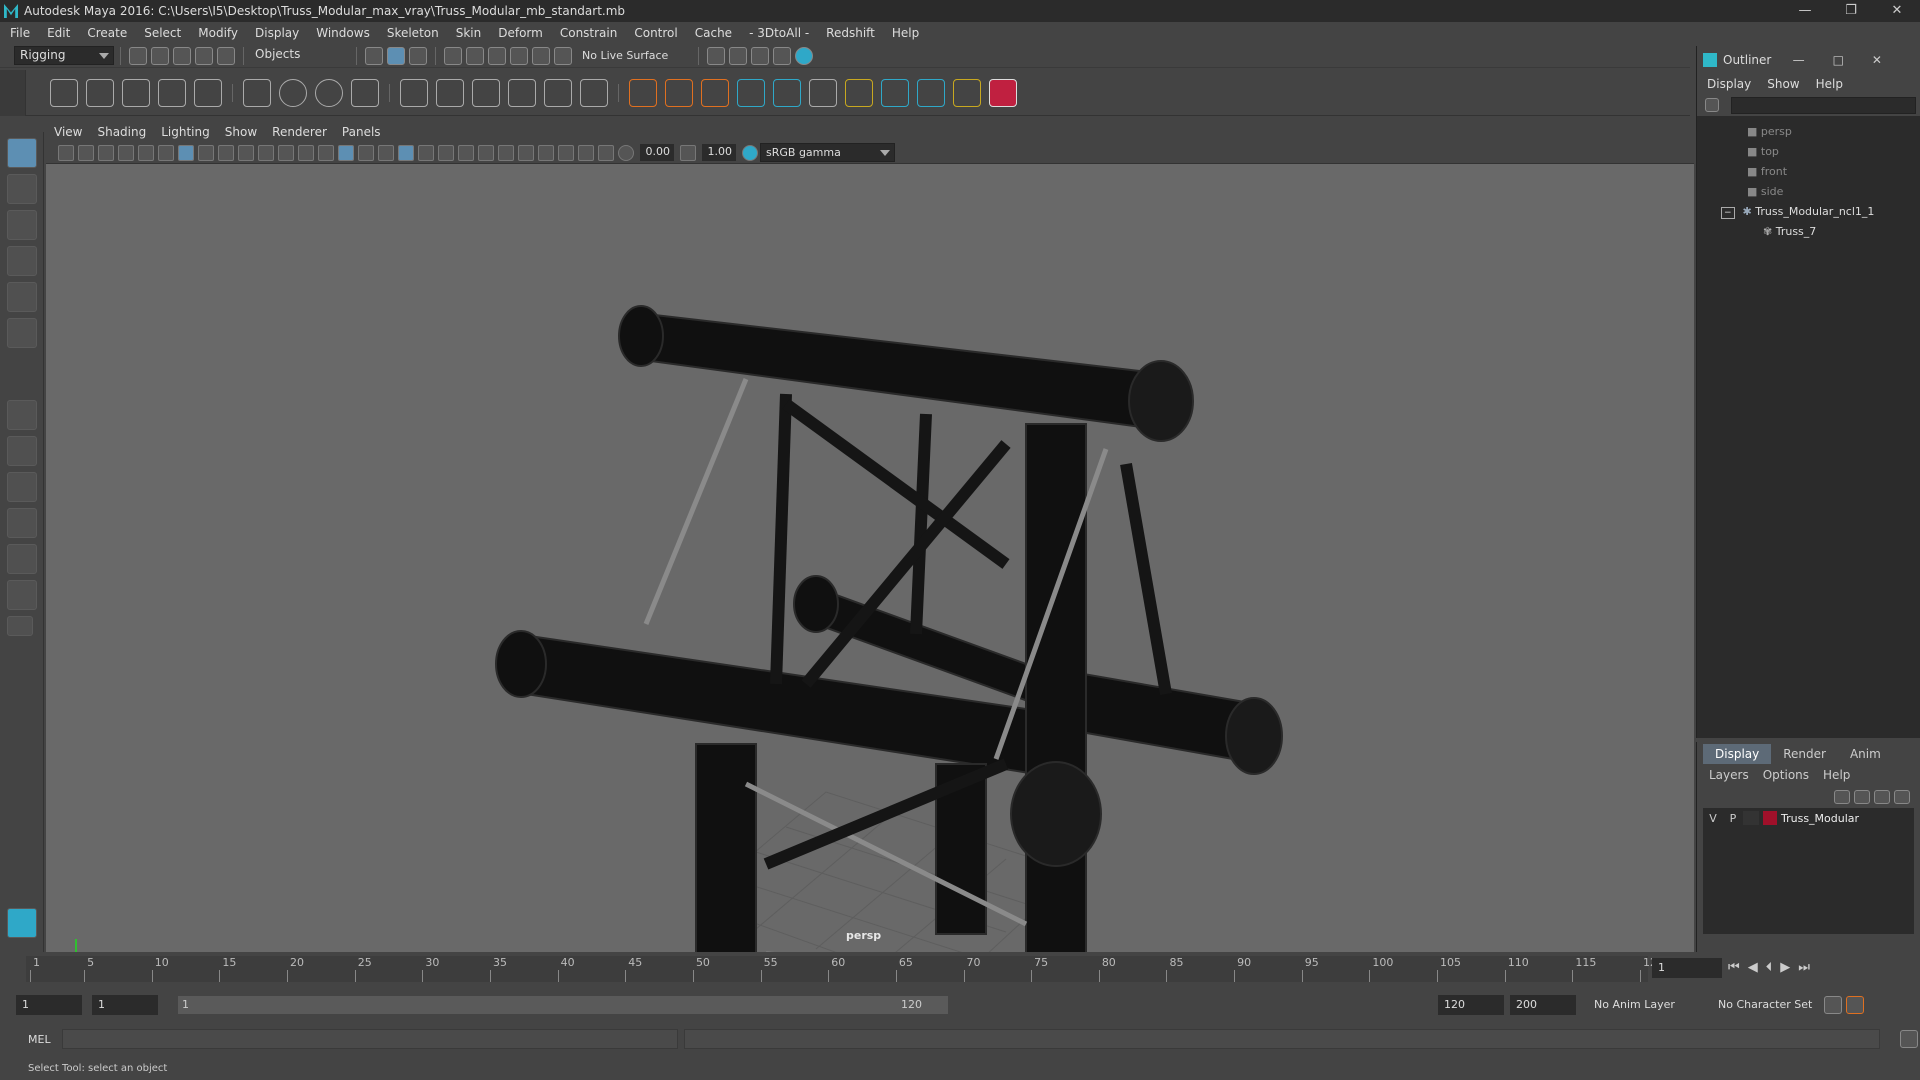  What do you see at coordinates (365, 92) in the screenshot?
I see `lattice-icon` at bounding box center [365, 92].